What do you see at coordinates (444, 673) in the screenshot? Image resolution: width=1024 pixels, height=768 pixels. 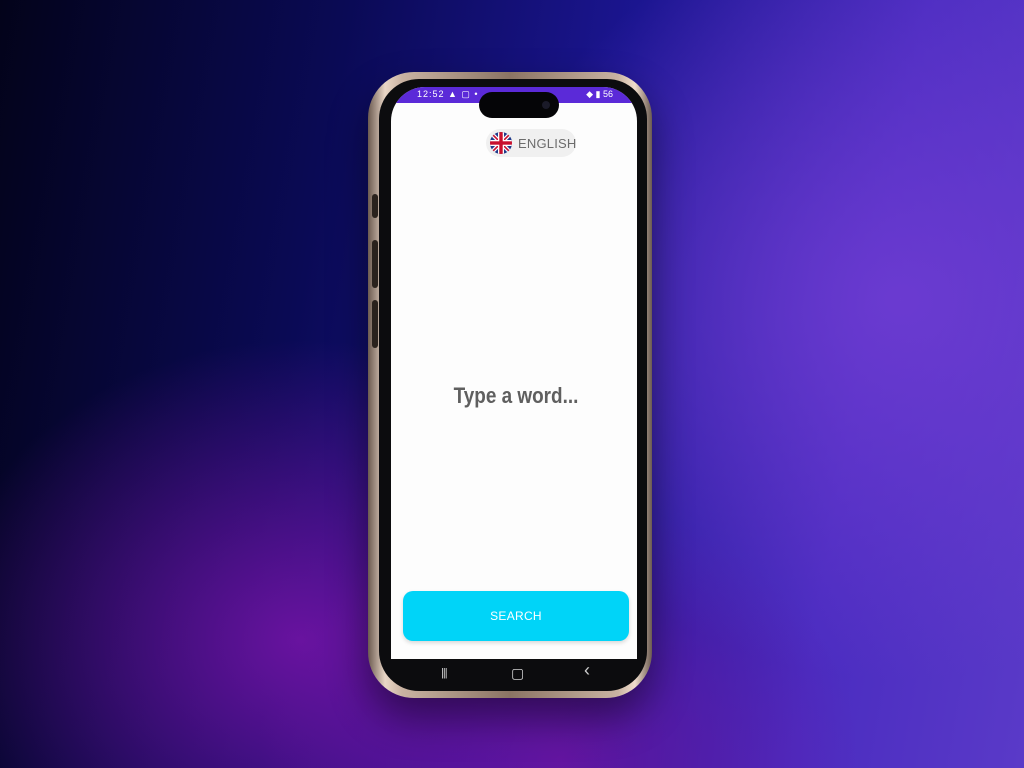 I see `recents-icon: |||` at bounding box center [444, 673].